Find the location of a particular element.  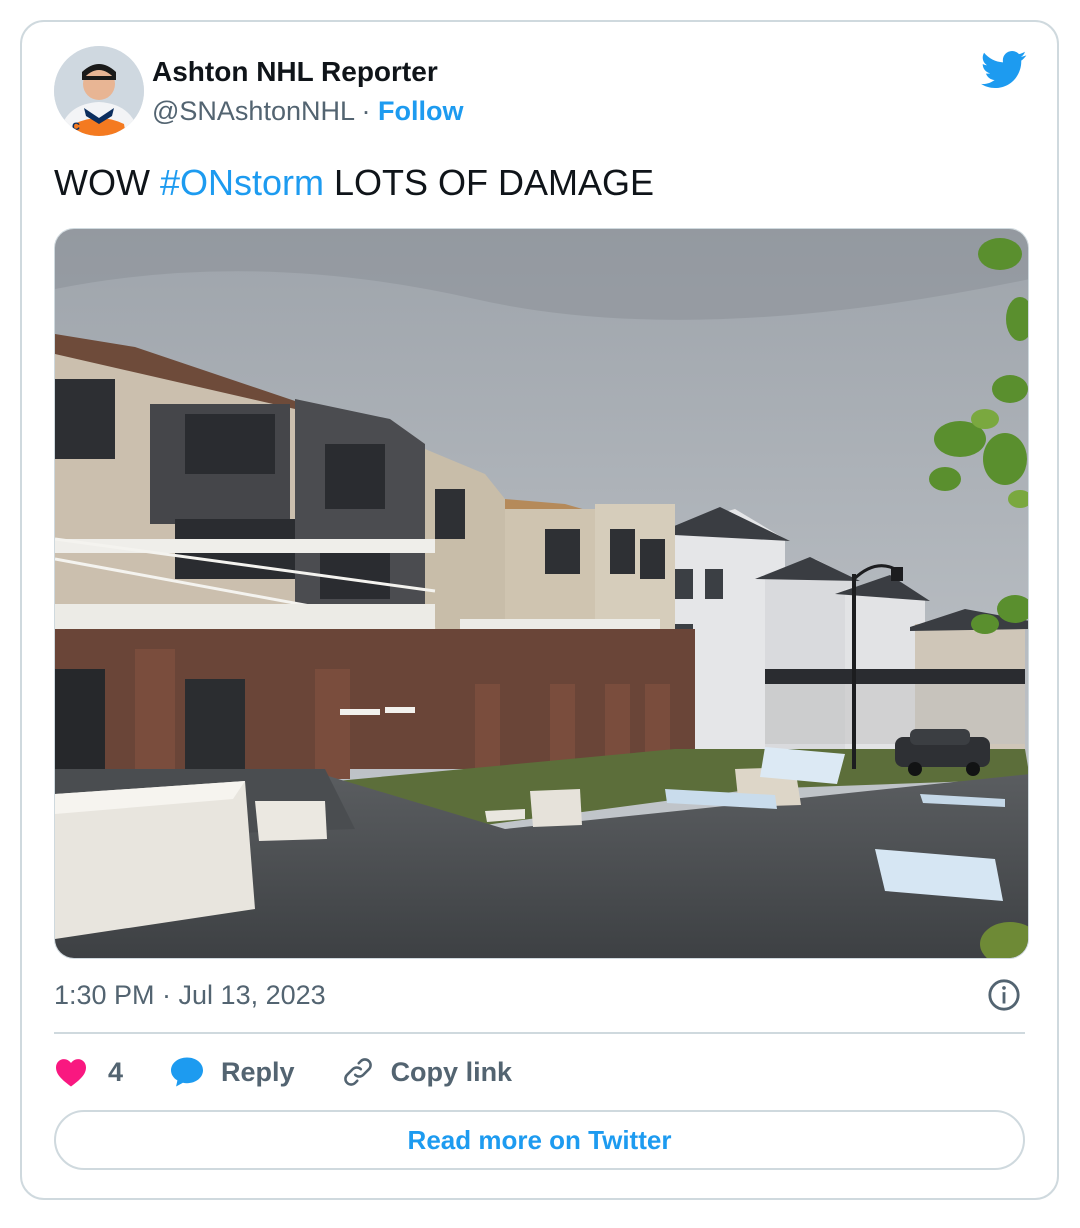

twitter-bird-icon is located at coordinates (1004, 70).